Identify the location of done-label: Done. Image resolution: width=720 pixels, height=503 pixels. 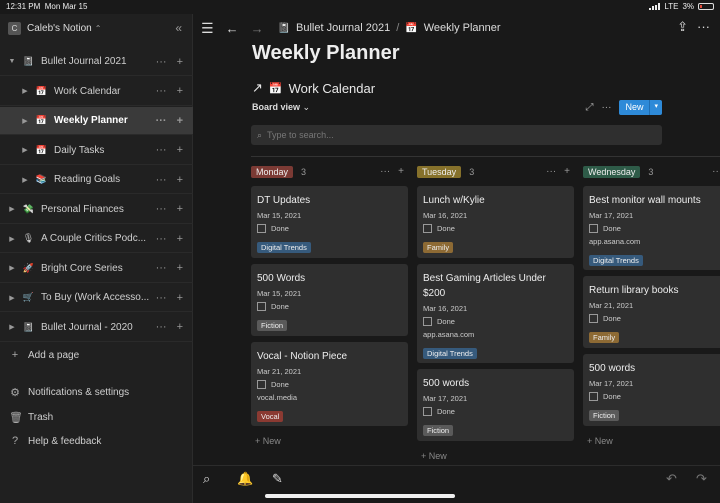
(446, 321).